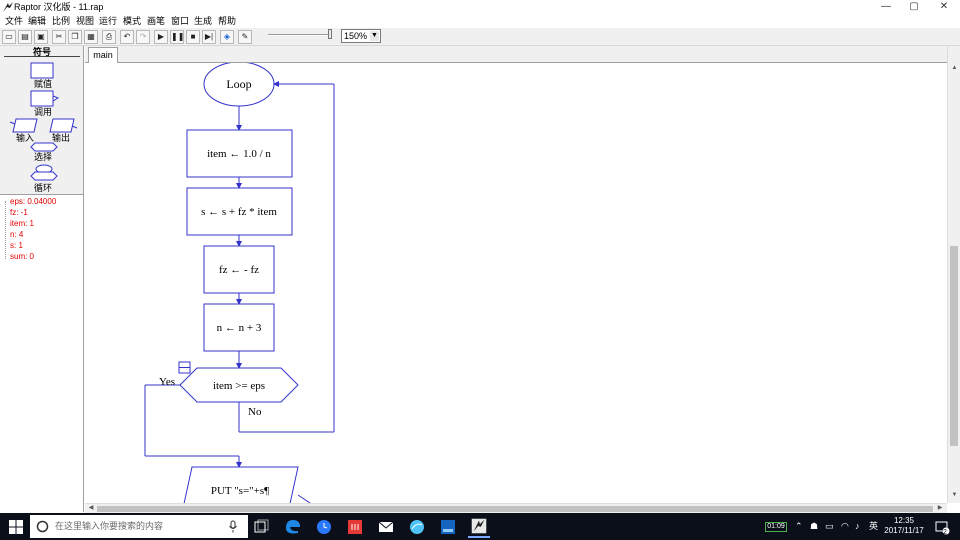 This screenshot has width=960, height=540. I want to click on scroll-left-icon: ◀, so click(91, 508).